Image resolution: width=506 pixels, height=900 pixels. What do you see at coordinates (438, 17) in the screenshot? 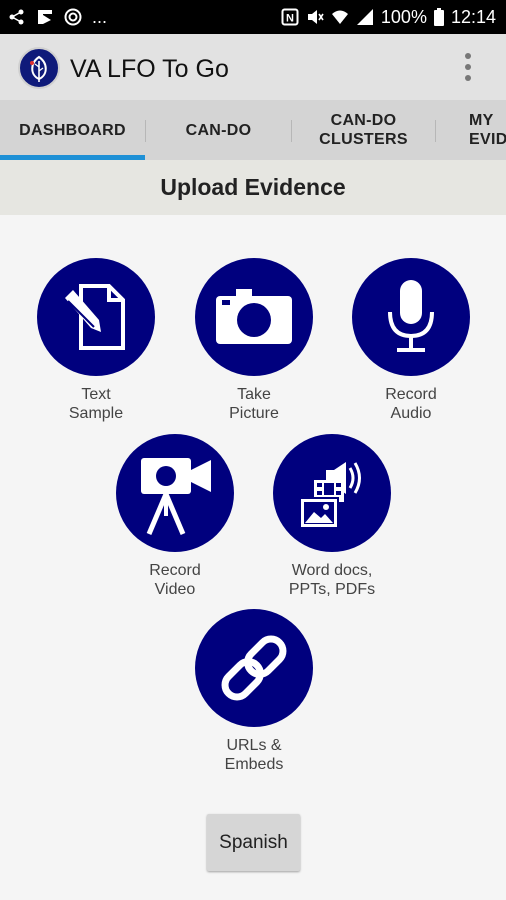
I see `battery-icon` at bounding box center [438, 17].